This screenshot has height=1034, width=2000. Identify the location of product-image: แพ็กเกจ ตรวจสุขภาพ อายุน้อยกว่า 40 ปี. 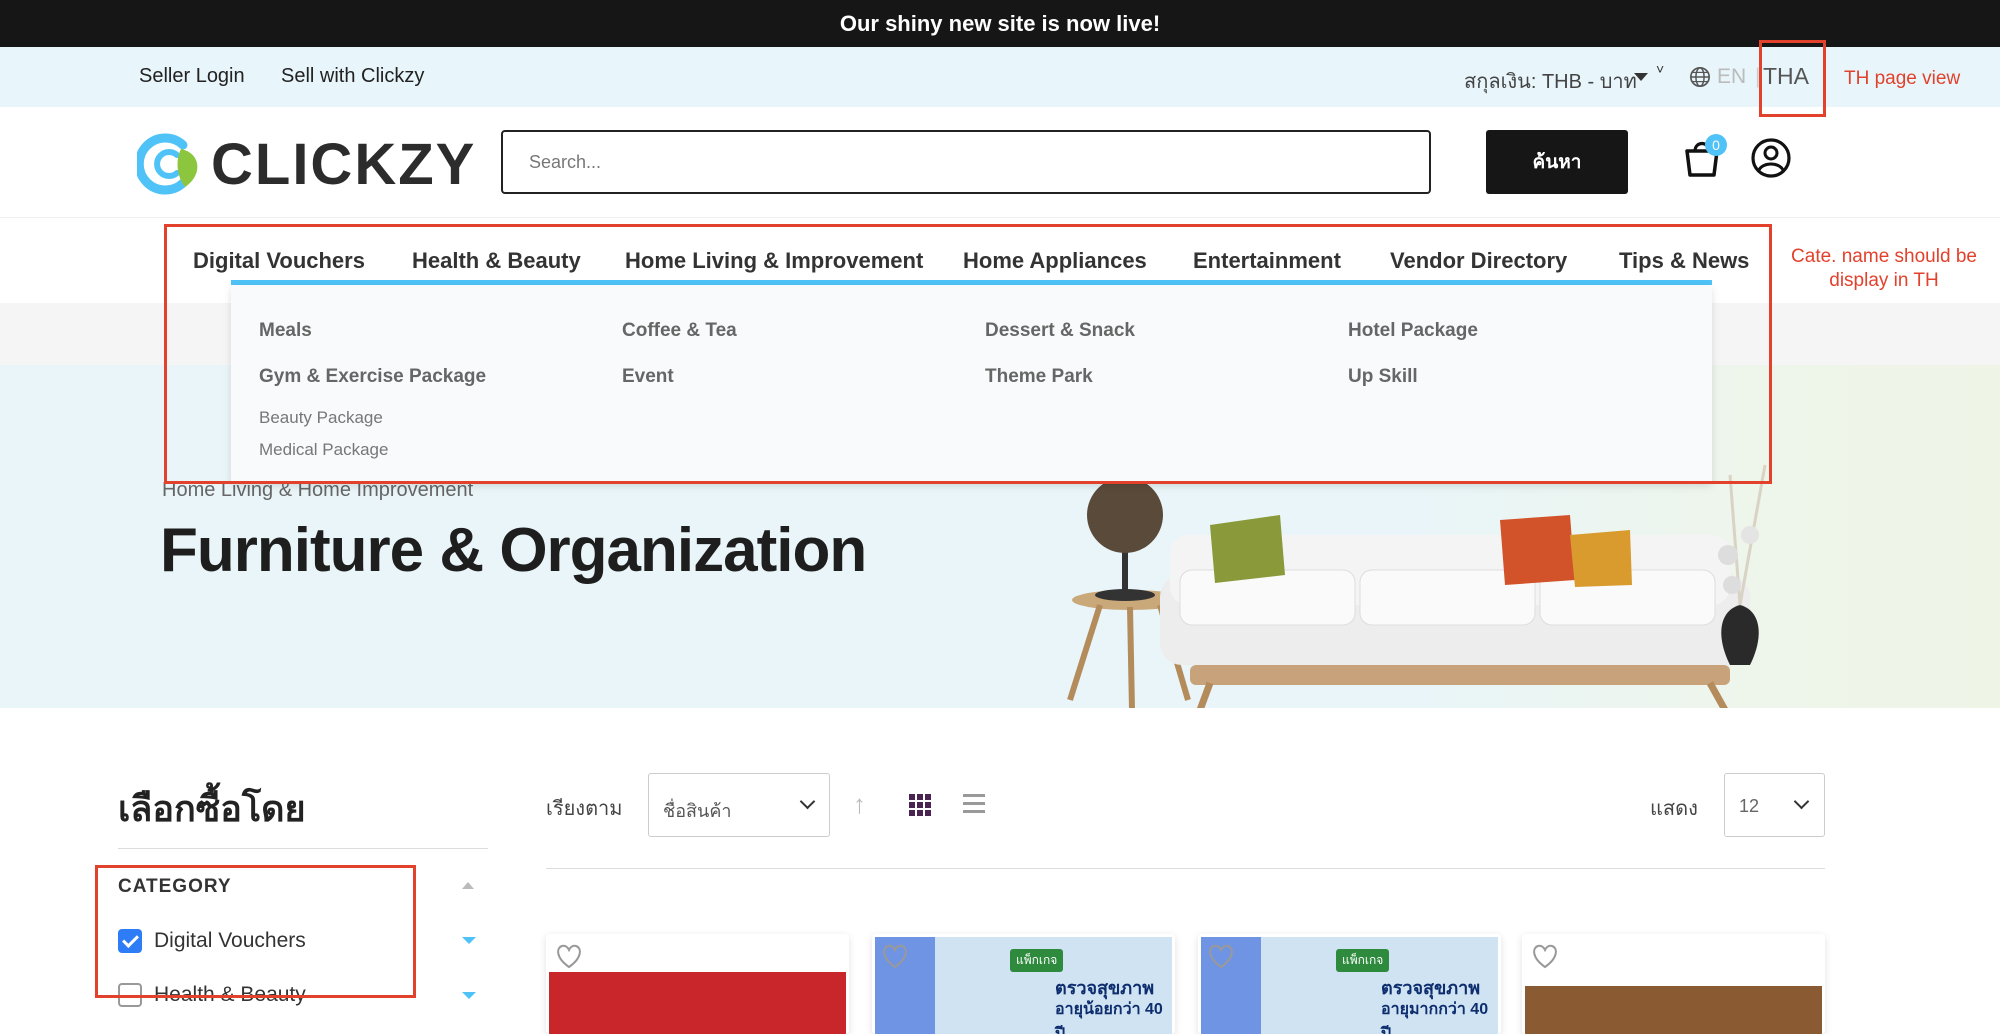
(1023, 985).